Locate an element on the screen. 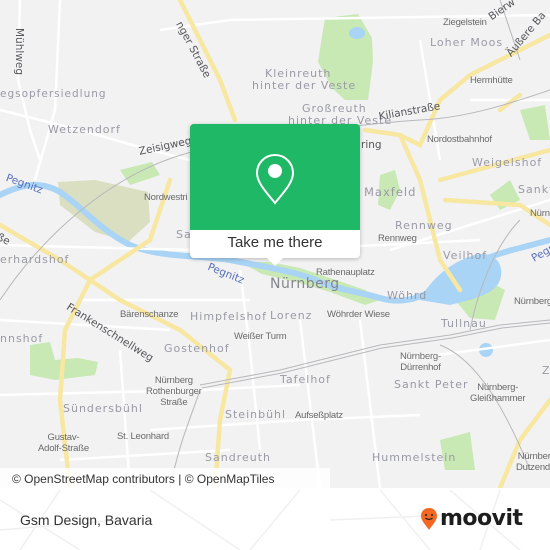  label-dutzendteich: Nürnberg Dutzendte is located at coordinates (533, 462).